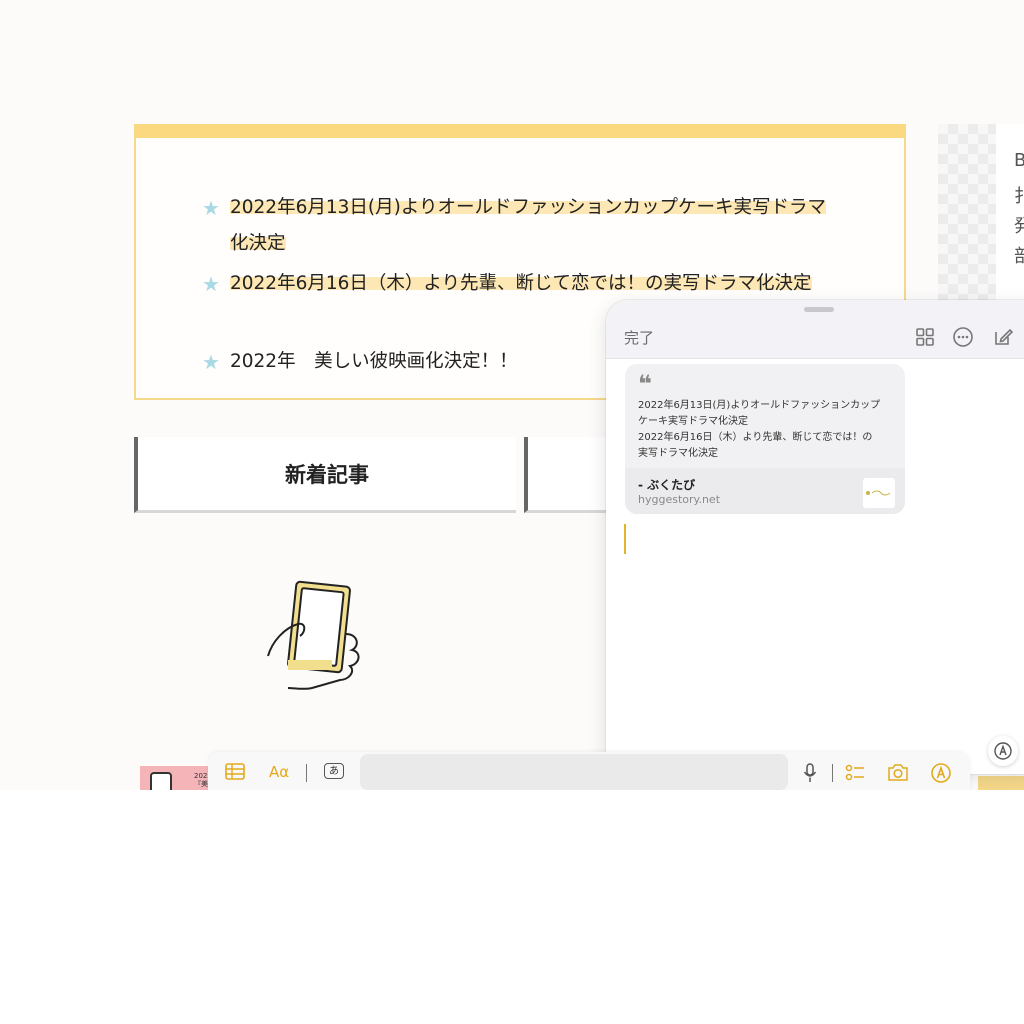 This screenshot has width=1024, height=1024. I want to click on link-site-title: - ぶくたび, so click(667, 485).